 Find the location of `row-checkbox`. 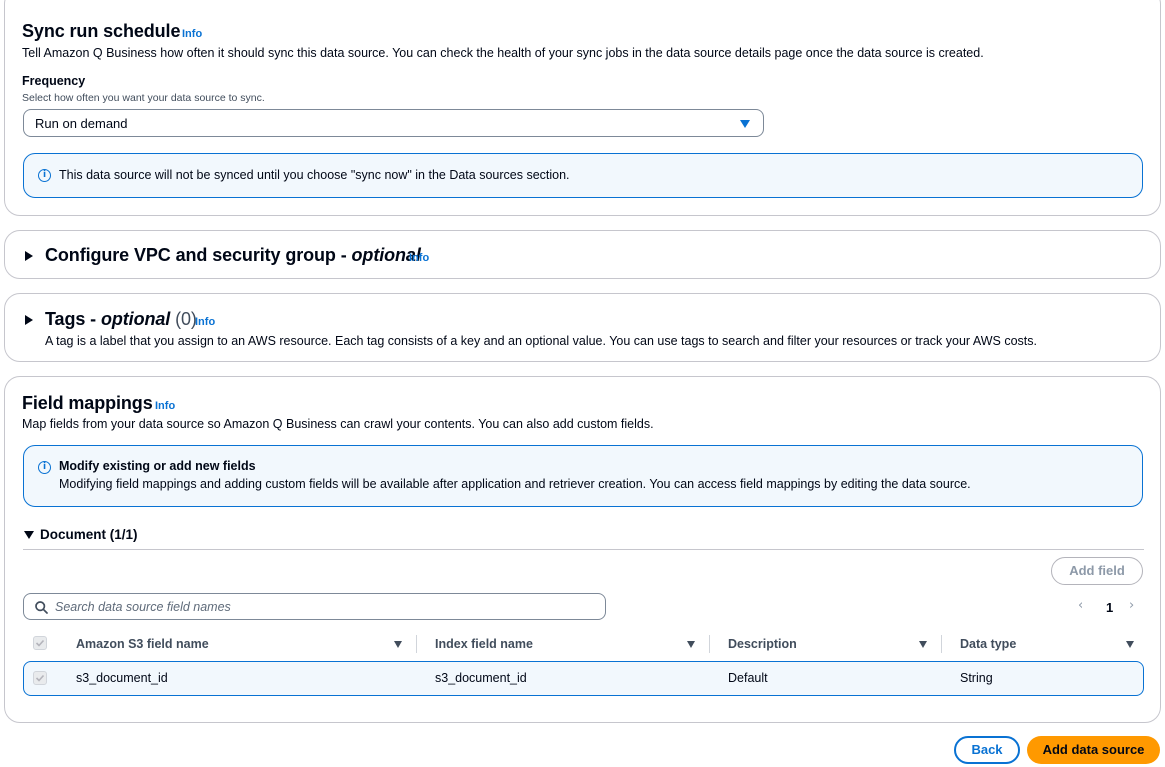

row-checkbox is located at coordinates (40, 678).